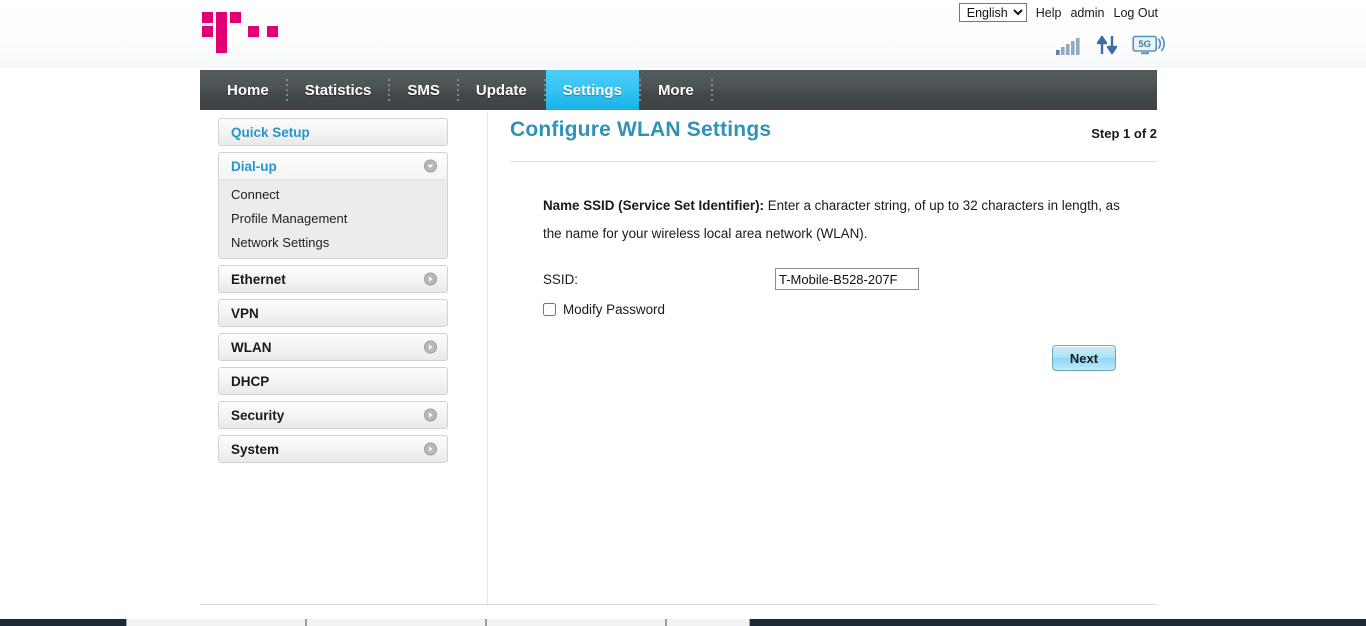  What do you see at coordinates (992, 12) in the screenshot?
I see `language-select: English` at bounding box center [992, 12].